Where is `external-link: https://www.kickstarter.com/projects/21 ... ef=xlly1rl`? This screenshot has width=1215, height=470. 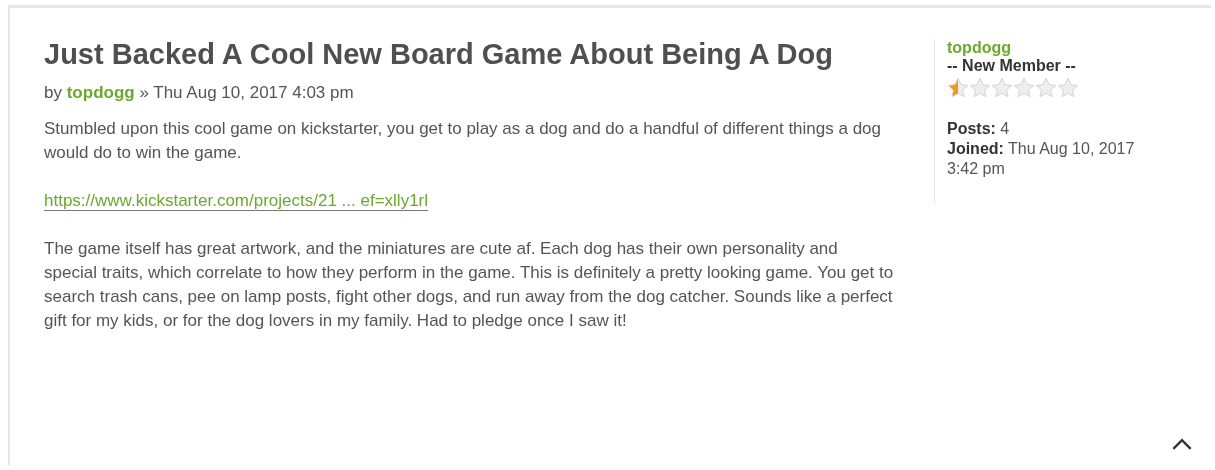 external-link: https://www.kickstarter.com/projects/21 ... ef=xlly1rl is located at coordinates (236, 201).